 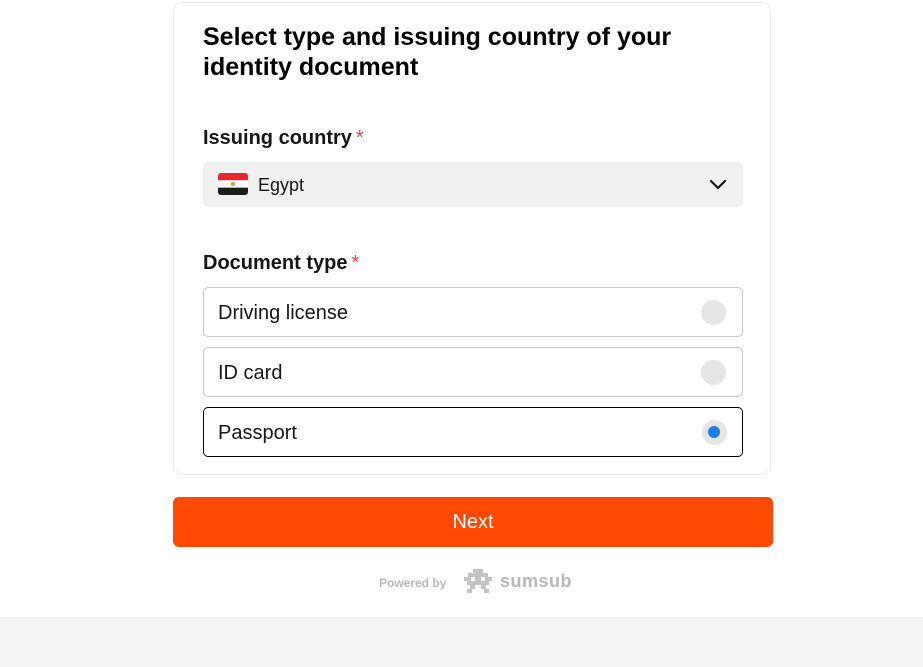 What do you see at coordinates (275, 263) in the screenshot?
I see `document-type-label-text: Document type` at bounding box center [275, 263].